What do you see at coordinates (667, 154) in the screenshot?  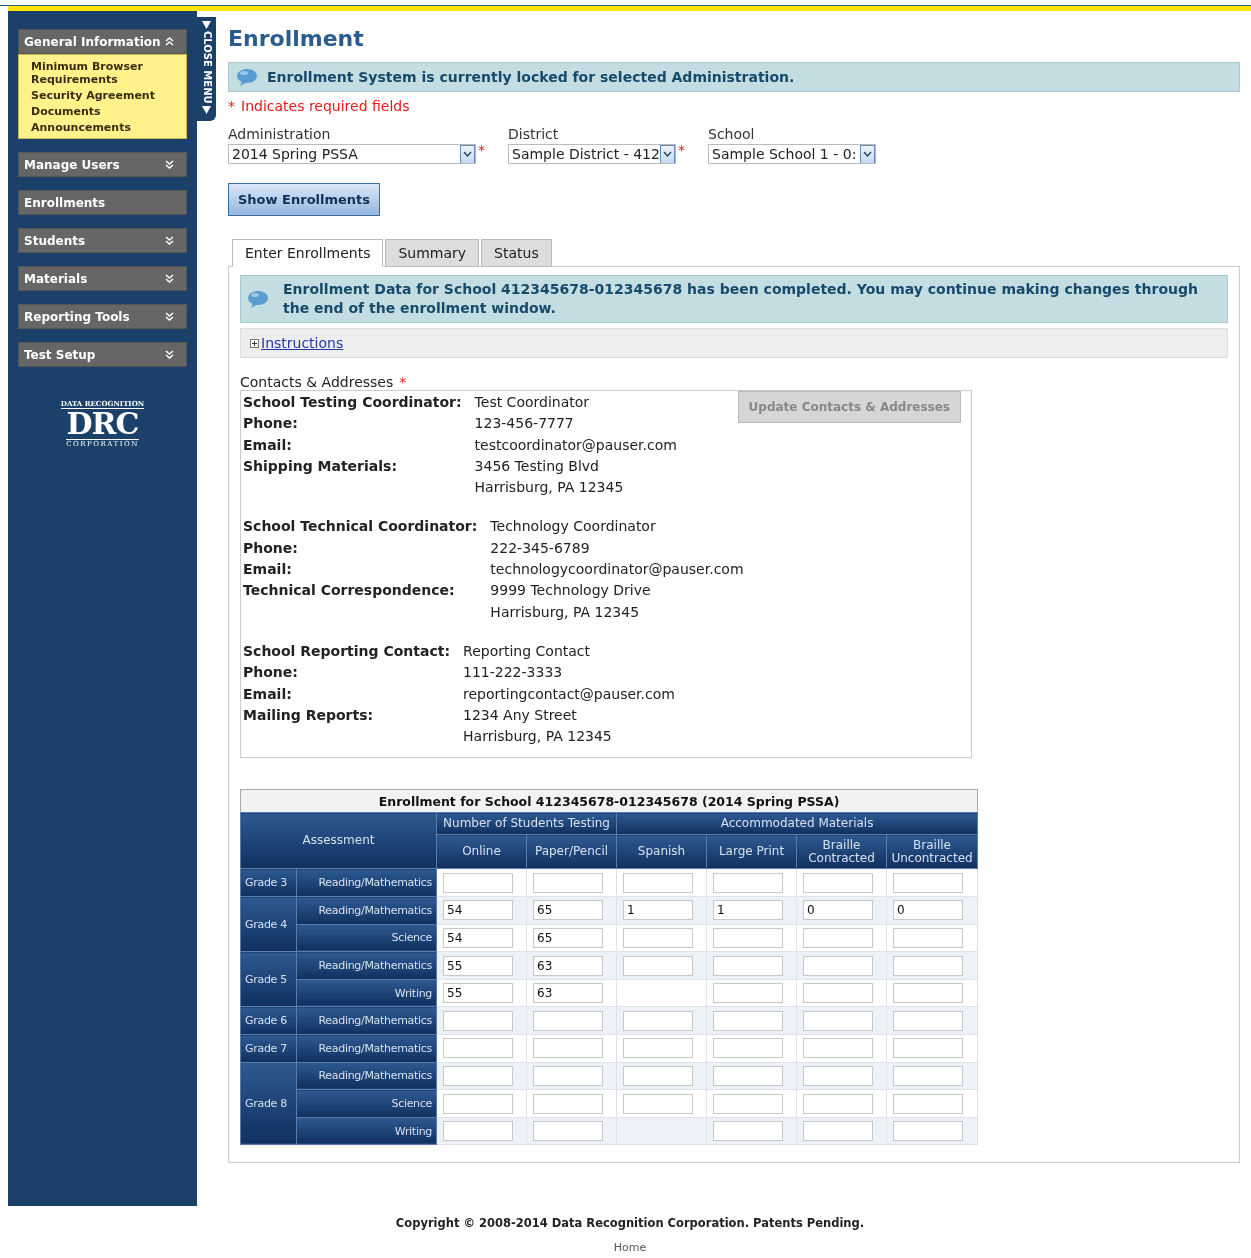 I see `caret-icon` at bounding box center [667, 154].